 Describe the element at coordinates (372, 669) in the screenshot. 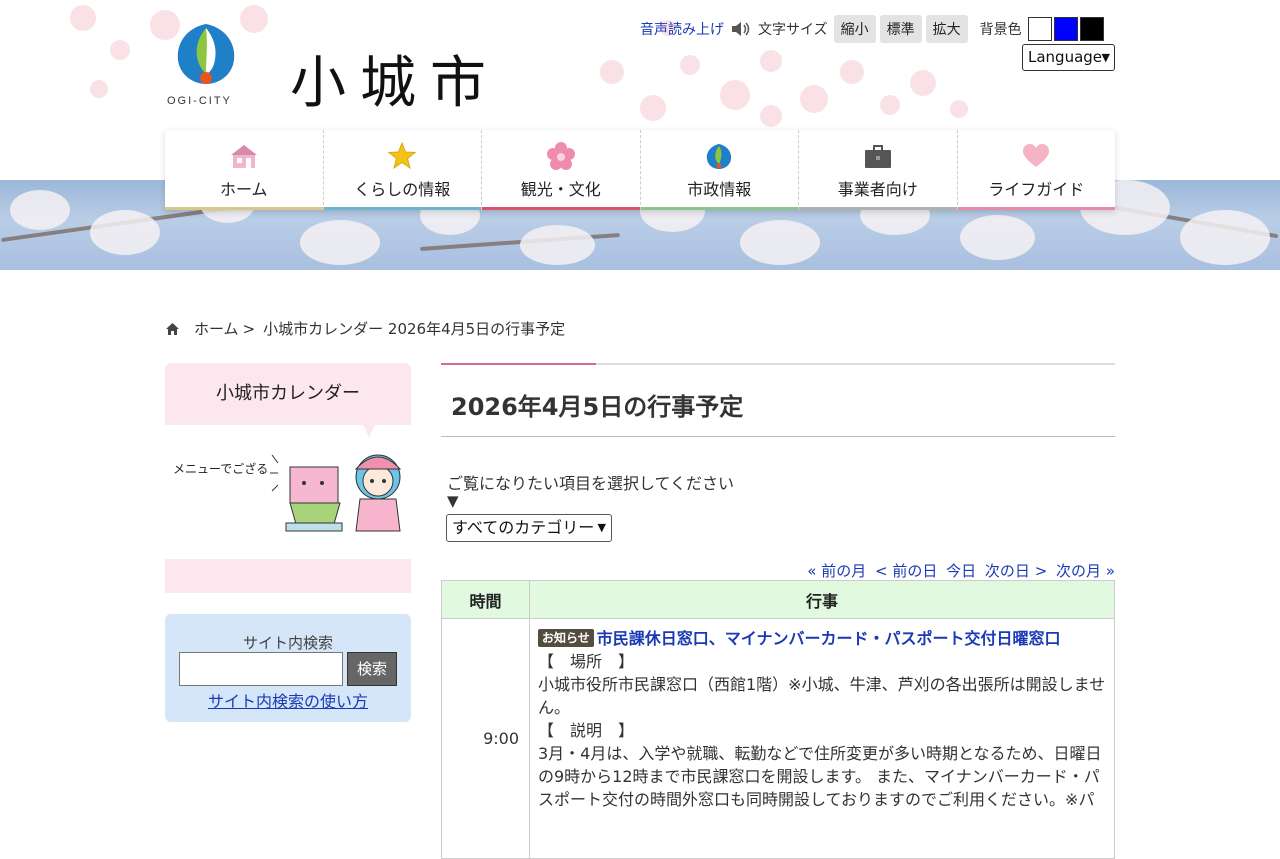

I see `search-button: 検索` at that location.